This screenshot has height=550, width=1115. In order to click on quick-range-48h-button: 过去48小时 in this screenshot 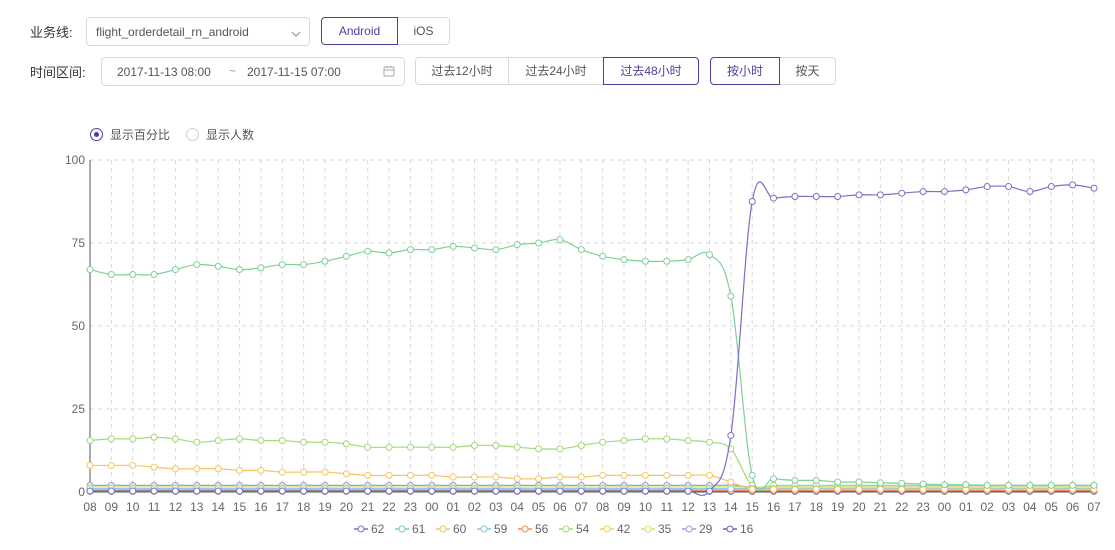, I will do `click(651, 71)`.